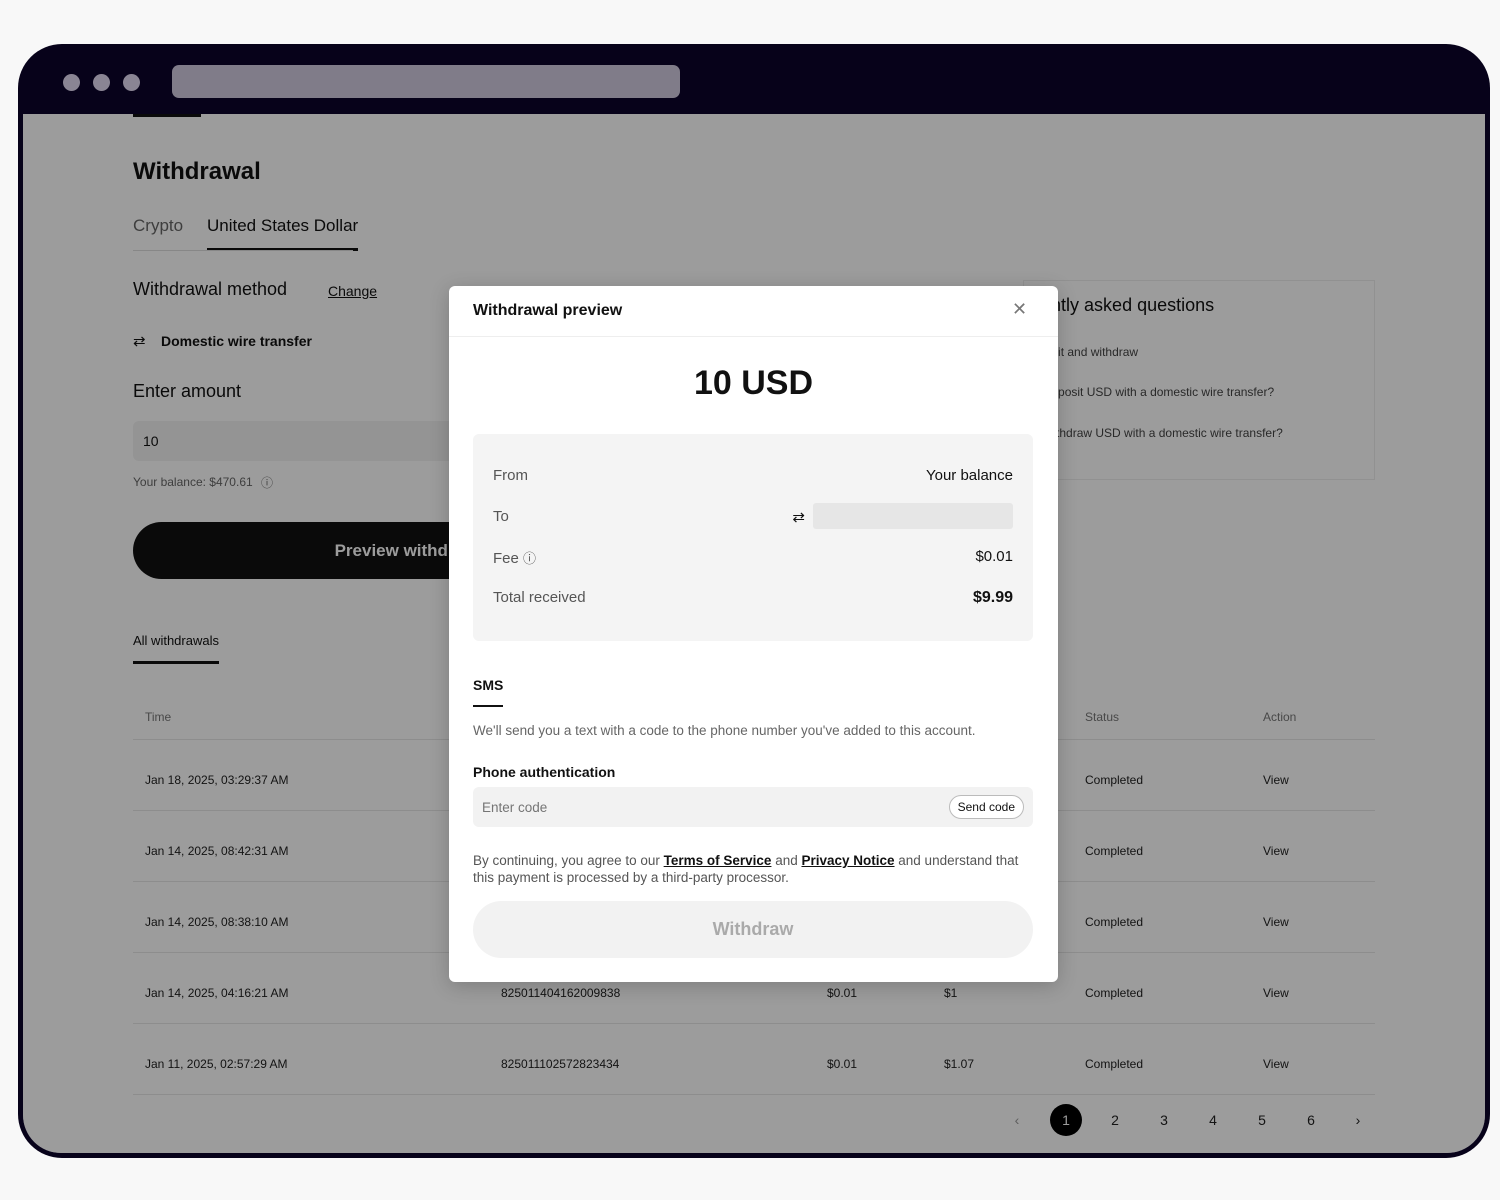 This screenshot has width=1500, height=1200. I want to click on transfer-icon: ⇄, so click(798, 517).